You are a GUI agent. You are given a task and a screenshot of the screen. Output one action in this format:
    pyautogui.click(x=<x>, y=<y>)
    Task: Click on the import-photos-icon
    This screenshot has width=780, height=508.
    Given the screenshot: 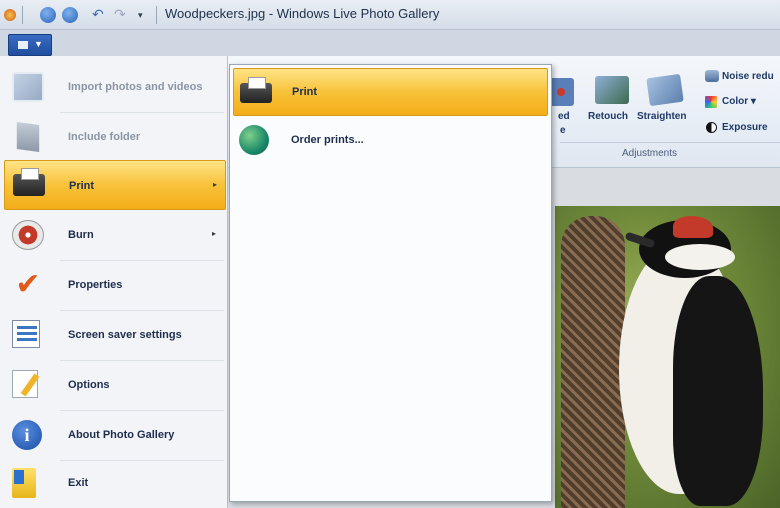 What is the action you would take?
    pyautogui.click(x=28, y=87)
    